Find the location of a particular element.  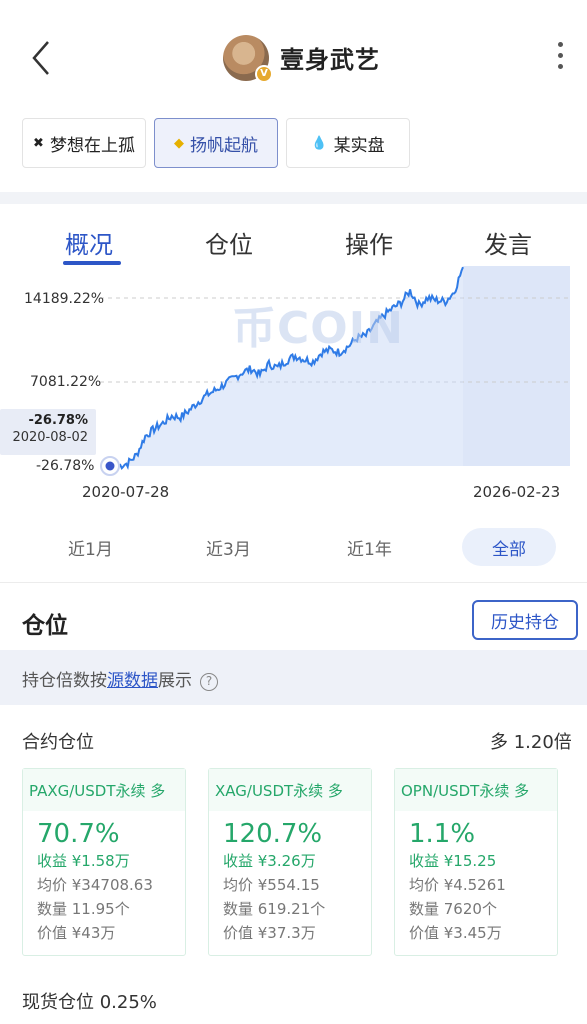

range-all: 全部 is located at coordinates (509, 547).